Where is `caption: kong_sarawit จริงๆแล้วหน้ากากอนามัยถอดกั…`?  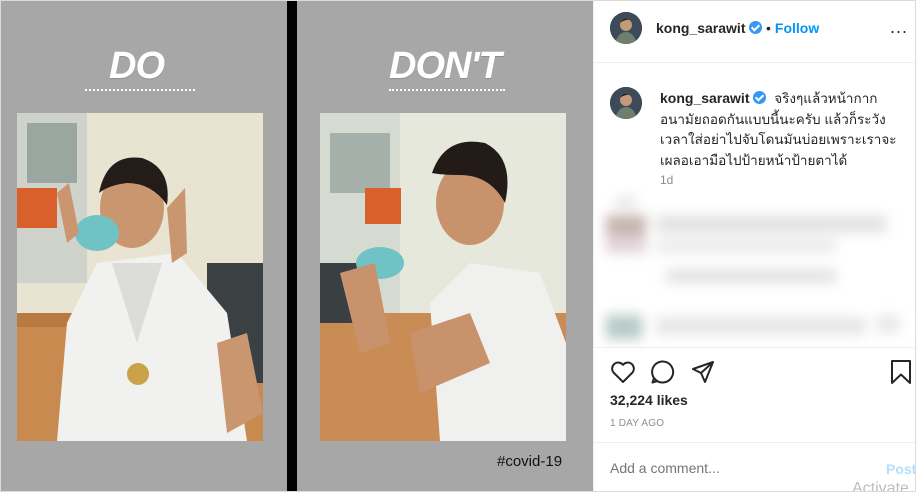
caption: kong_sarawit จริงๆแล้วหน้ากากอนามัยถอดกั… is located at coordinates (784, 129).